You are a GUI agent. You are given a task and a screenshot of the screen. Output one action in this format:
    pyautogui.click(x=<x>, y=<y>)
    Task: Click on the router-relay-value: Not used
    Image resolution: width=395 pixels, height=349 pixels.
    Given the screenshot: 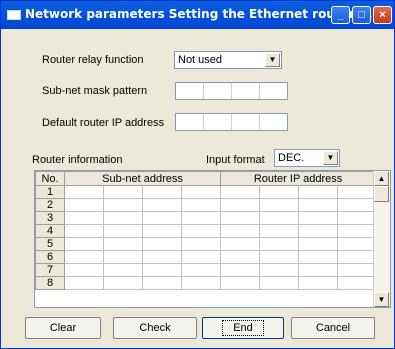 What is the action you would take?
    pyautogui.click(x=200, y=60)
    